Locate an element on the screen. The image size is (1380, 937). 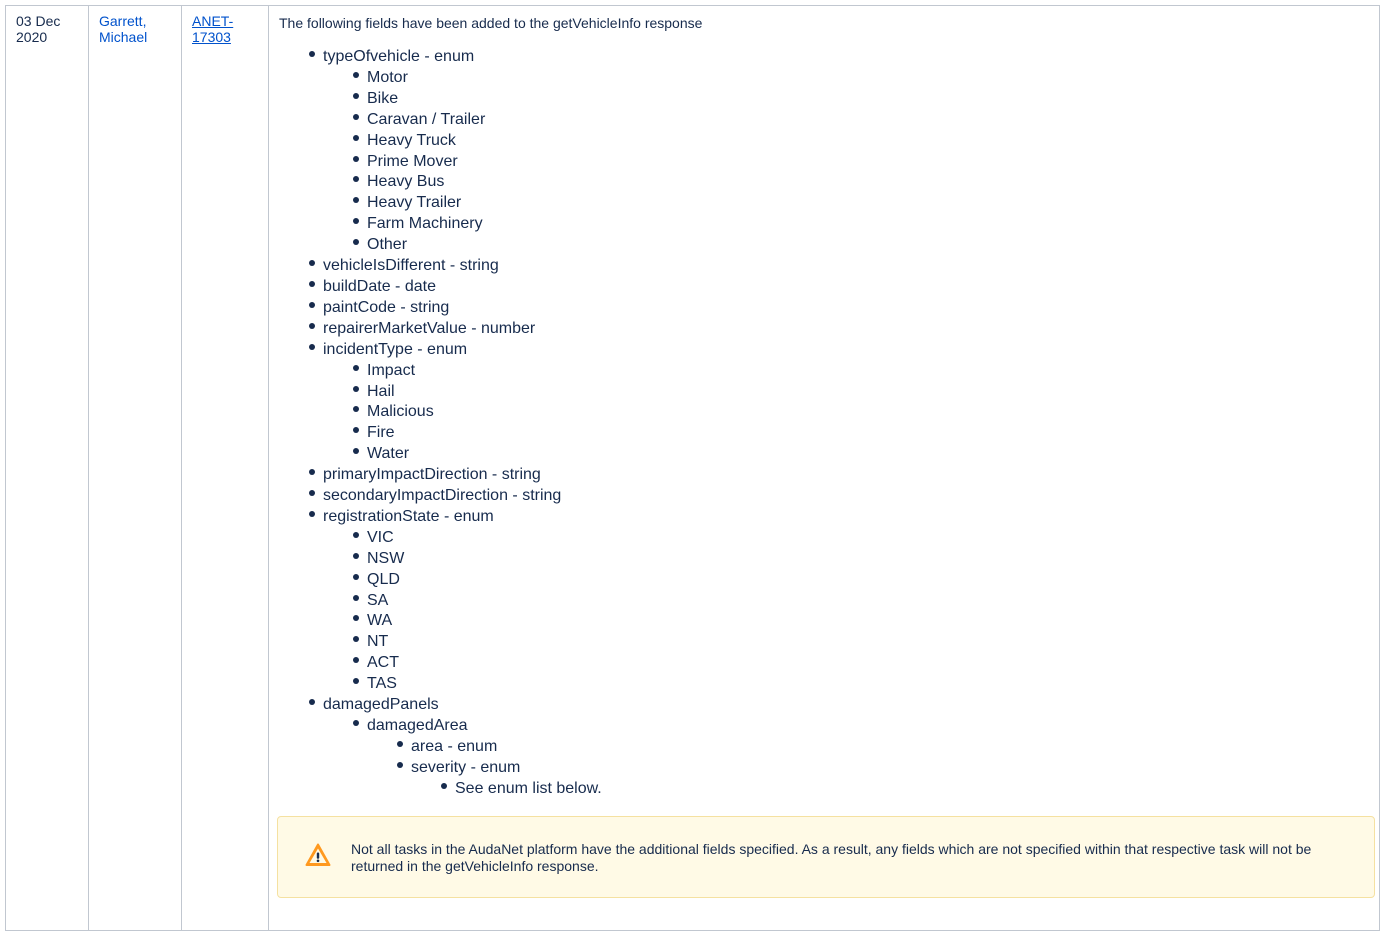
nested-list: See enum list below. is located at coordinates (890, 789).